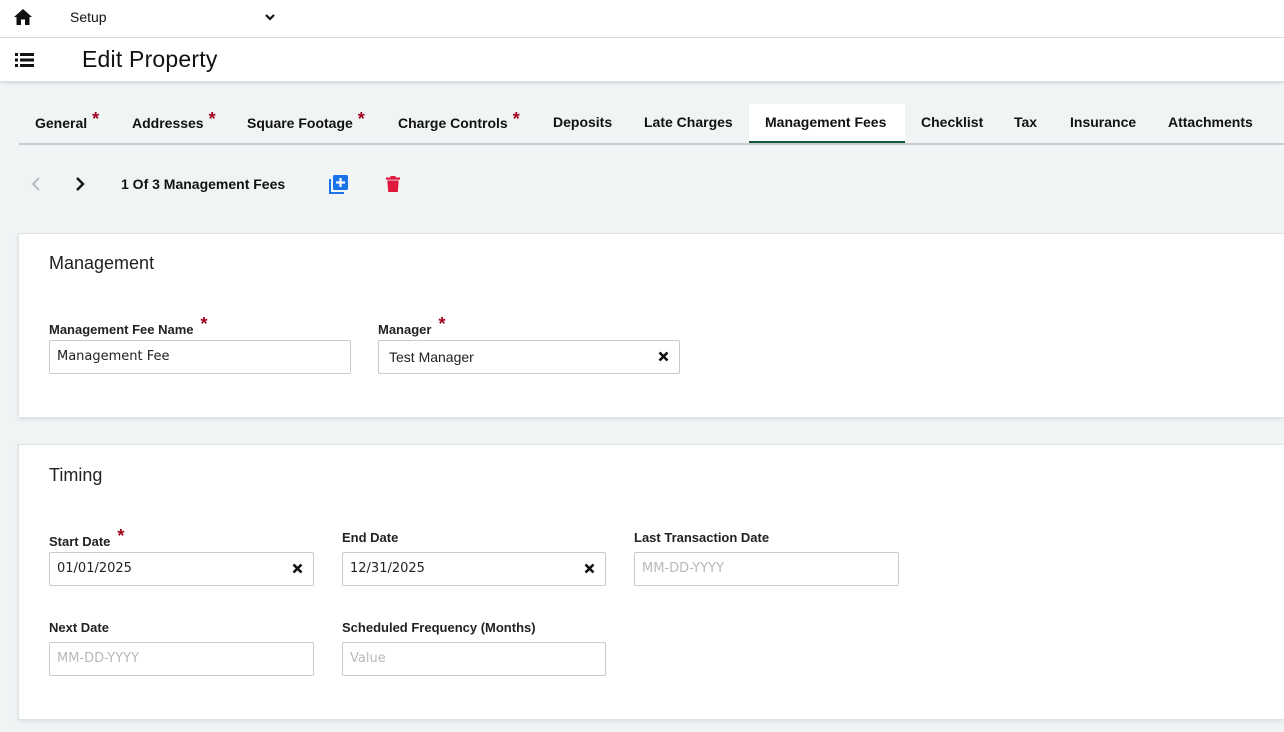 Image resolution: width=1284 pixels, height=732 pixels. Describe the element at coordinates (24, 60) in the screenshot. I see `list-menu-icon` at that location.